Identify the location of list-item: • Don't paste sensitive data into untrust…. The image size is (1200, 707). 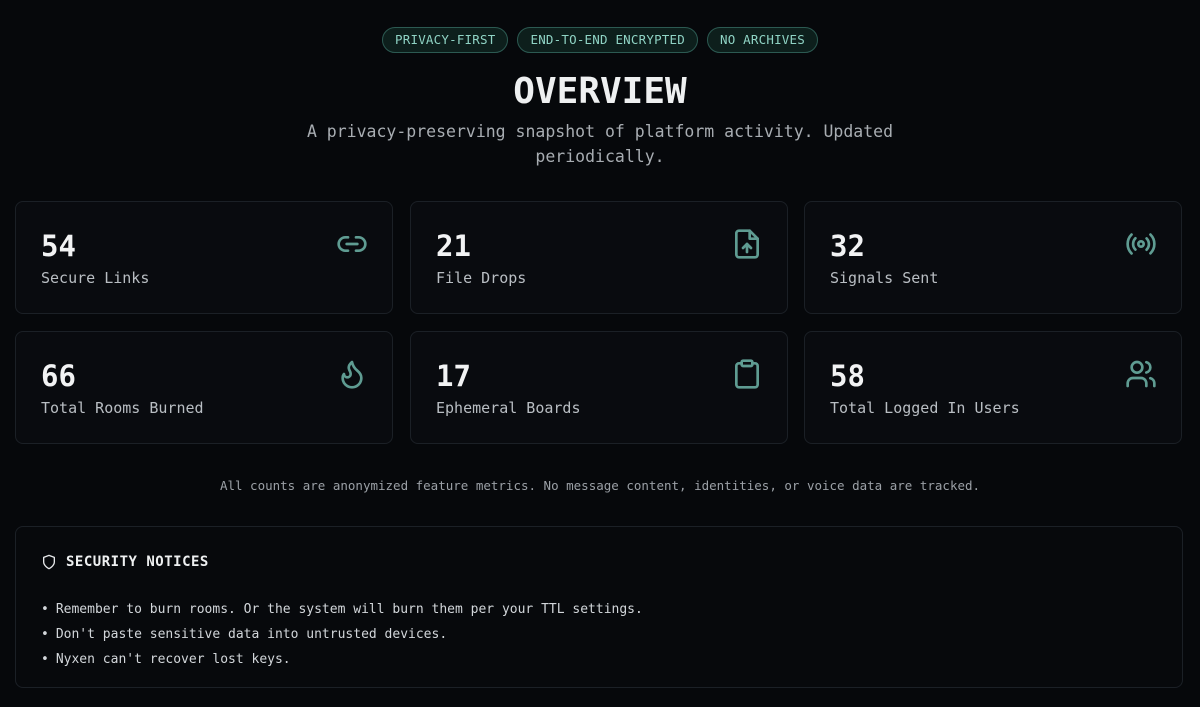
(244, 634).